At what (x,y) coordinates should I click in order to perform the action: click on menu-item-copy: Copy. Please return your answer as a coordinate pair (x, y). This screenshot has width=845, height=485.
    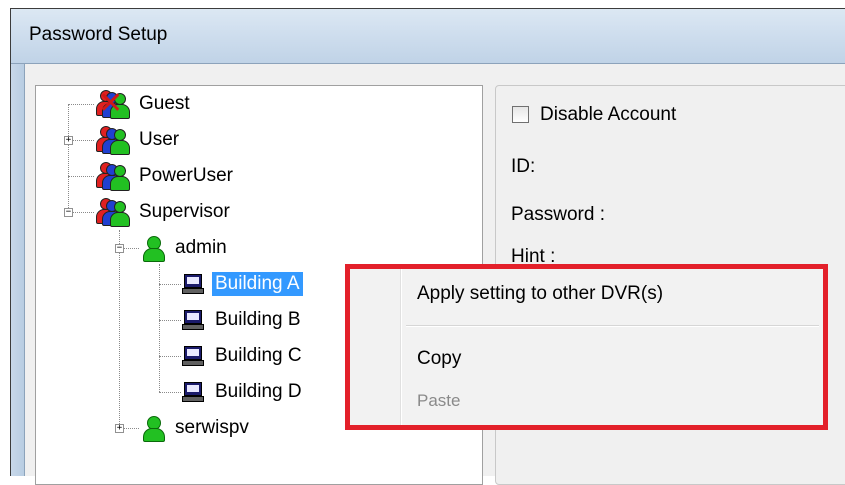
    Looking at the image, I should click on (586, 359).